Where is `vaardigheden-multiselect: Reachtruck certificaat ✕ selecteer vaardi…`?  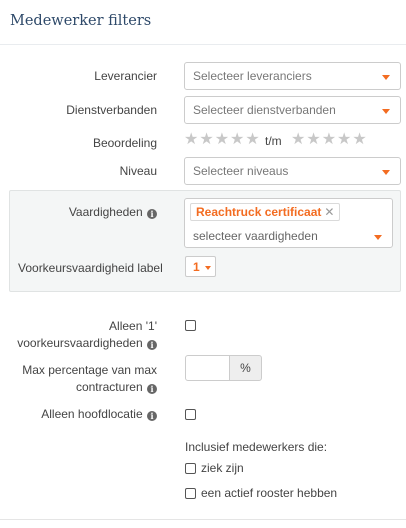 vaardigheden-multiselect: Reachtruck certificaat ✕ selecteer vaardi… is located at coordinates (288, 223).